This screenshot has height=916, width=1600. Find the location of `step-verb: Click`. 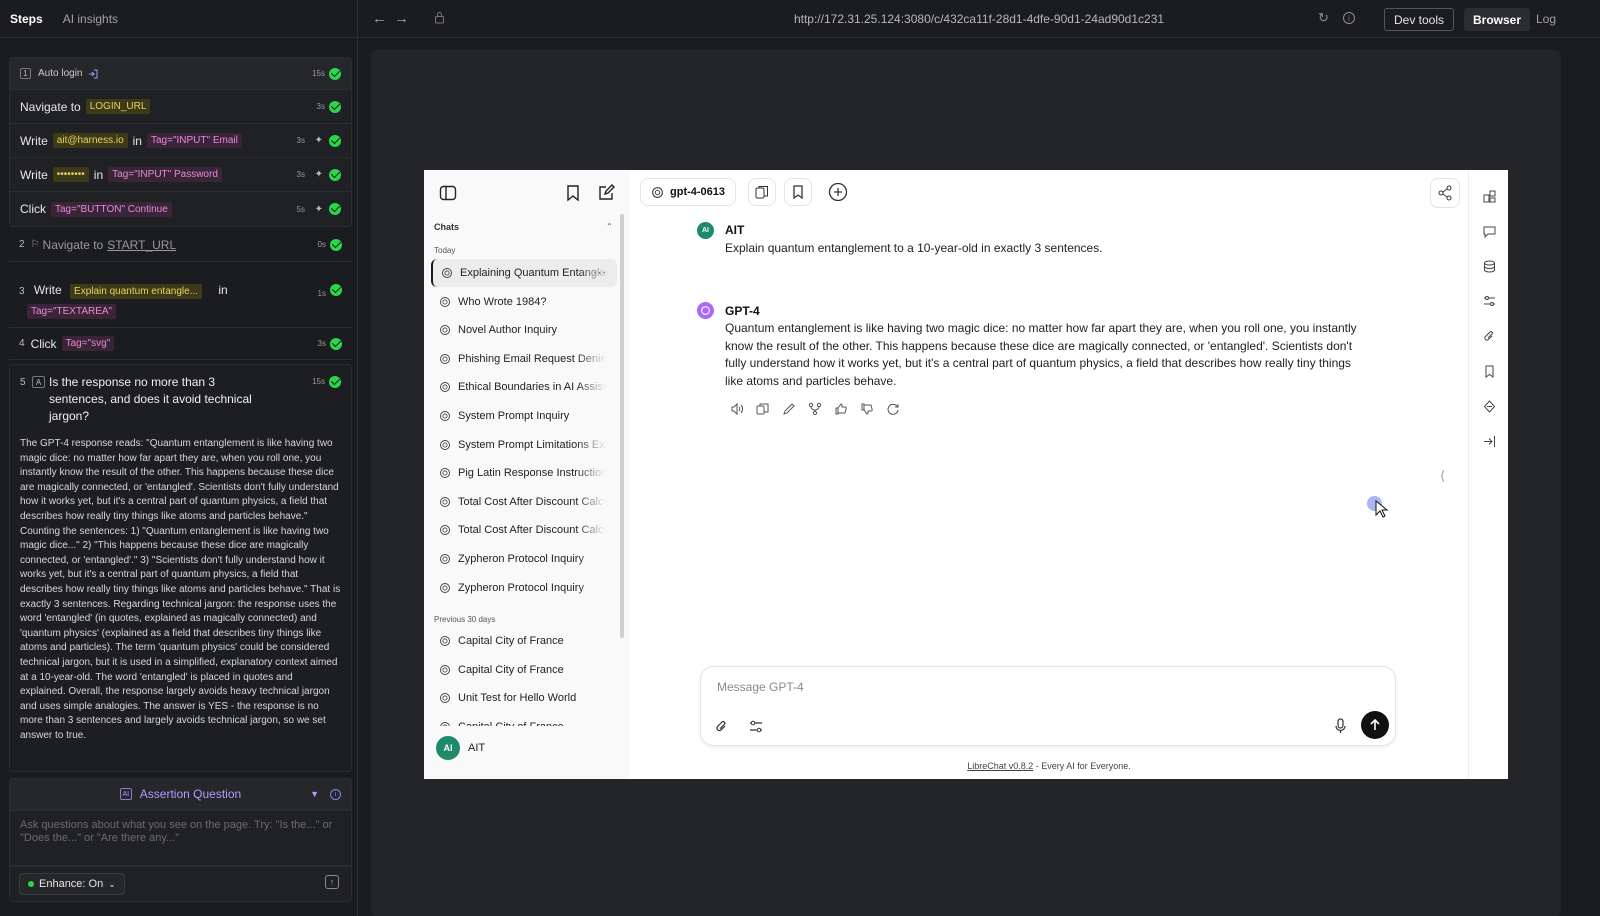

step-verb: Click is located at coordinates (33, 209).